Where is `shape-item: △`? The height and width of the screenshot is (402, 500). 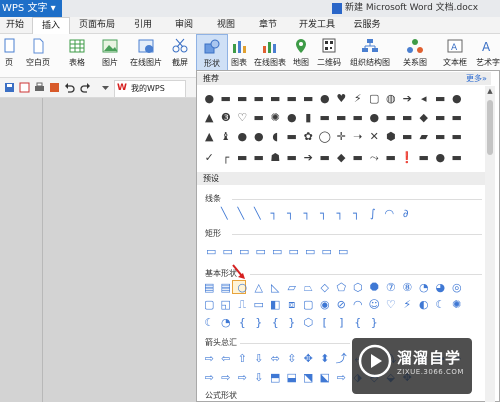 shape-item: △ is located at coordinates (259, 288).